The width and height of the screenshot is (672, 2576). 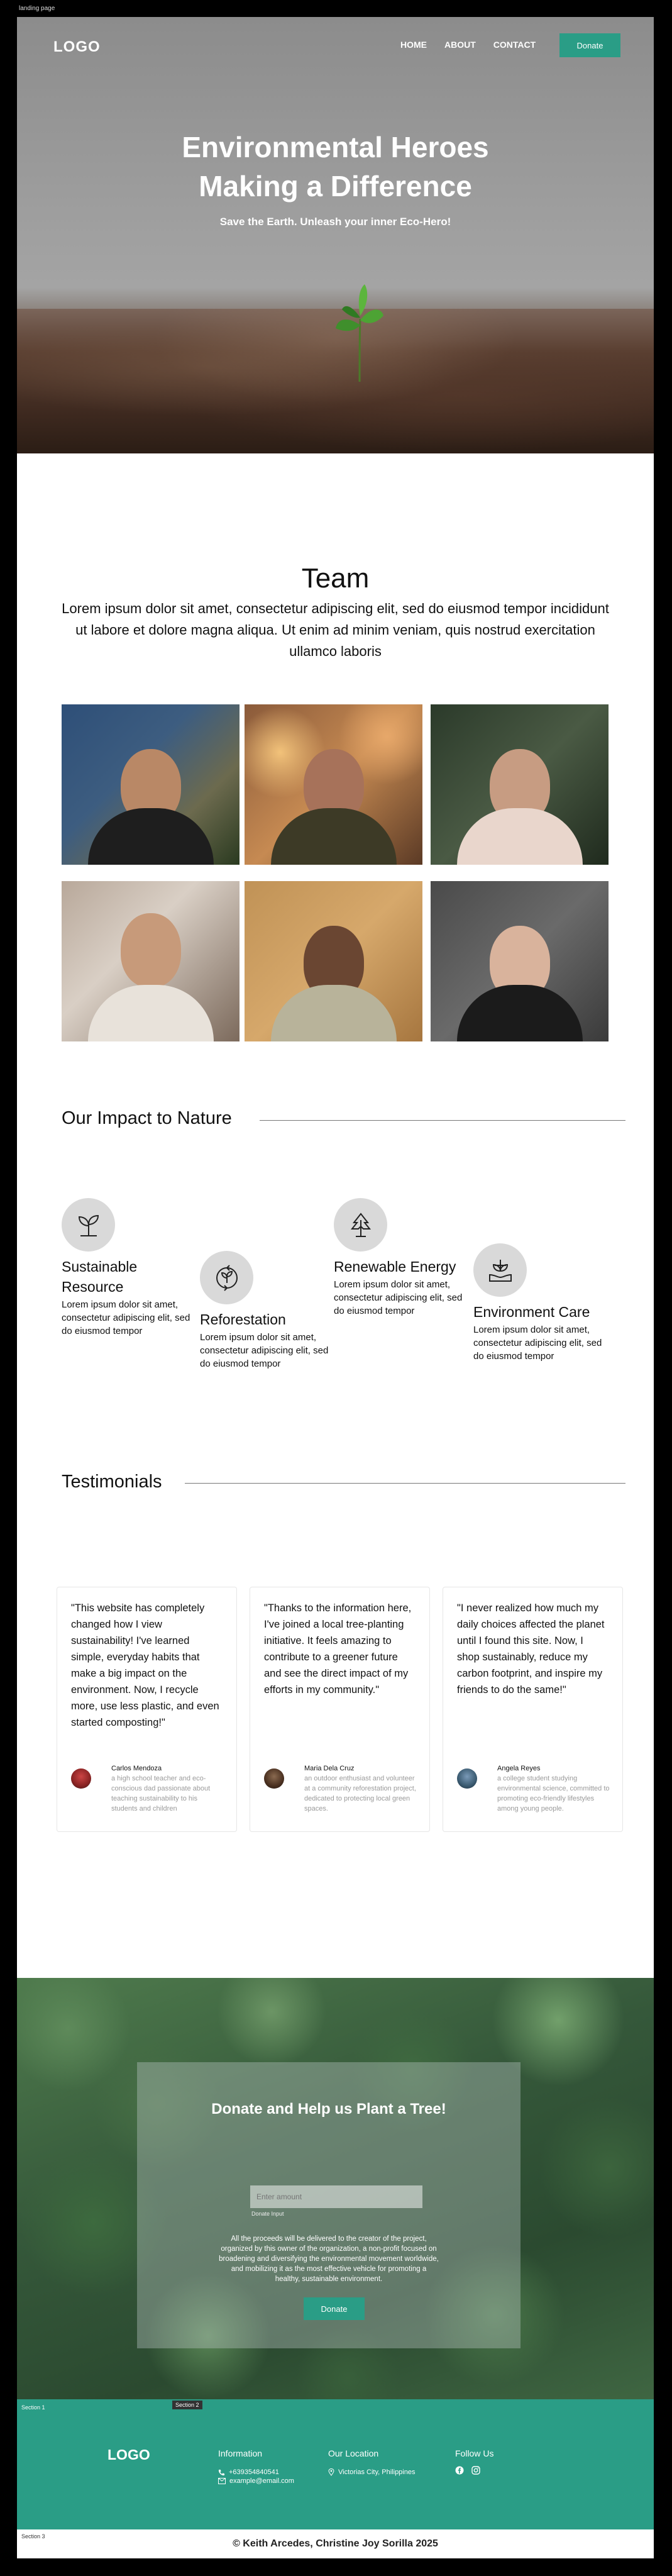 I want to click on impact-title: Our Impact to Nature, so click(x=147, y=1118).